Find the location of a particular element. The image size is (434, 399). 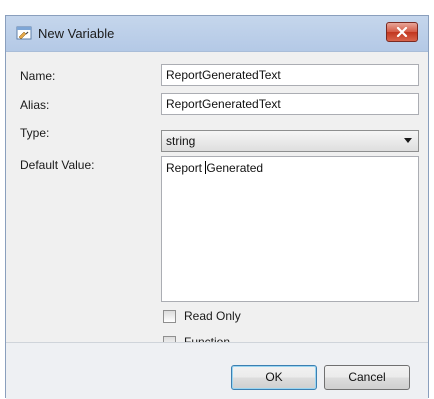

close-icon is located at coordinates (402, 32).